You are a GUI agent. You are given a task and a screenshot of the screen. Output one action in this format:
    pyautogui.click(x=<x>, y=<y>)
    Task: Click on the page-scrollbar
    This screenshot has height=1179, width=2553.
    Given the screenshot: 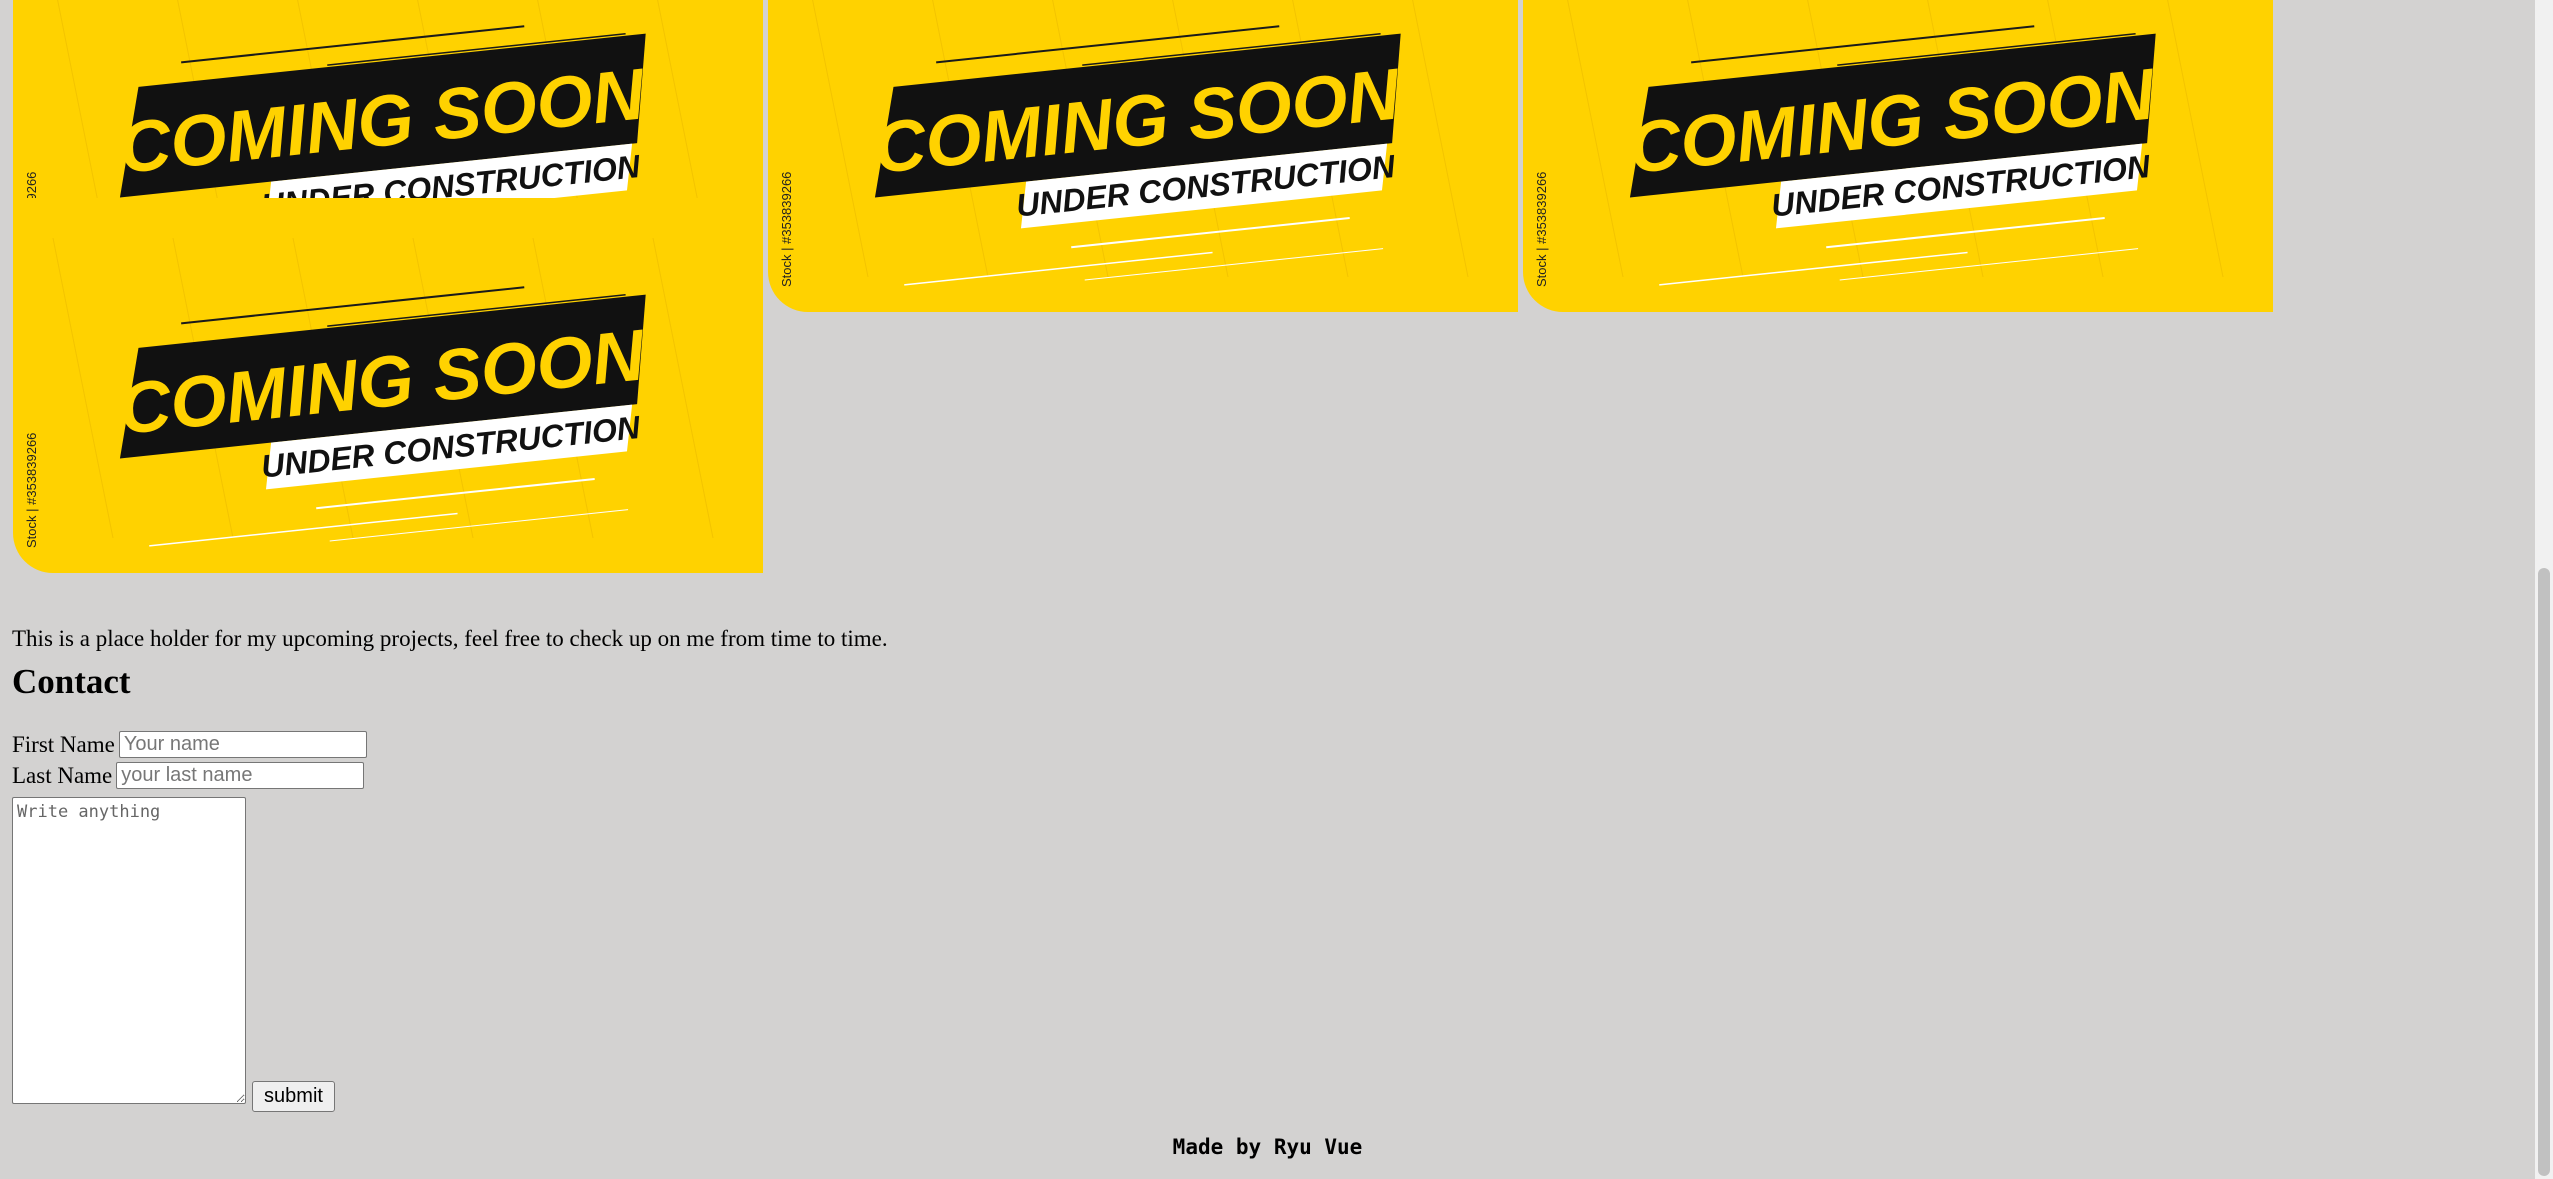 What is the action you would take?
    pyautogui.click(x=2544, y=589)
    